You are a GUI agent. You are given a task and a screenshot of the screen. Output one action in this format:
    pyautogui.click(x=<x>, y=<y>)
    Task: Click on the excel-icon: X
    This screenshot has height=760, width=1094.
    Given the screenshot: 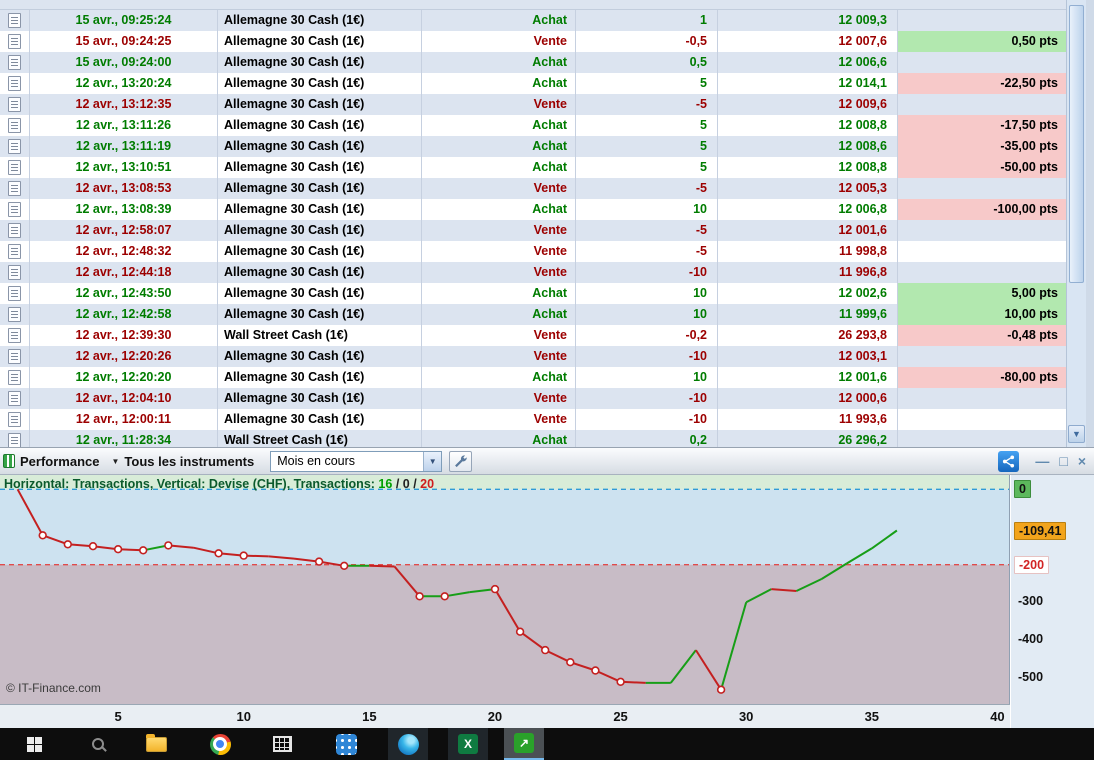 What is the action you would take?
    pyautogui.click(x=468, y=744)
    